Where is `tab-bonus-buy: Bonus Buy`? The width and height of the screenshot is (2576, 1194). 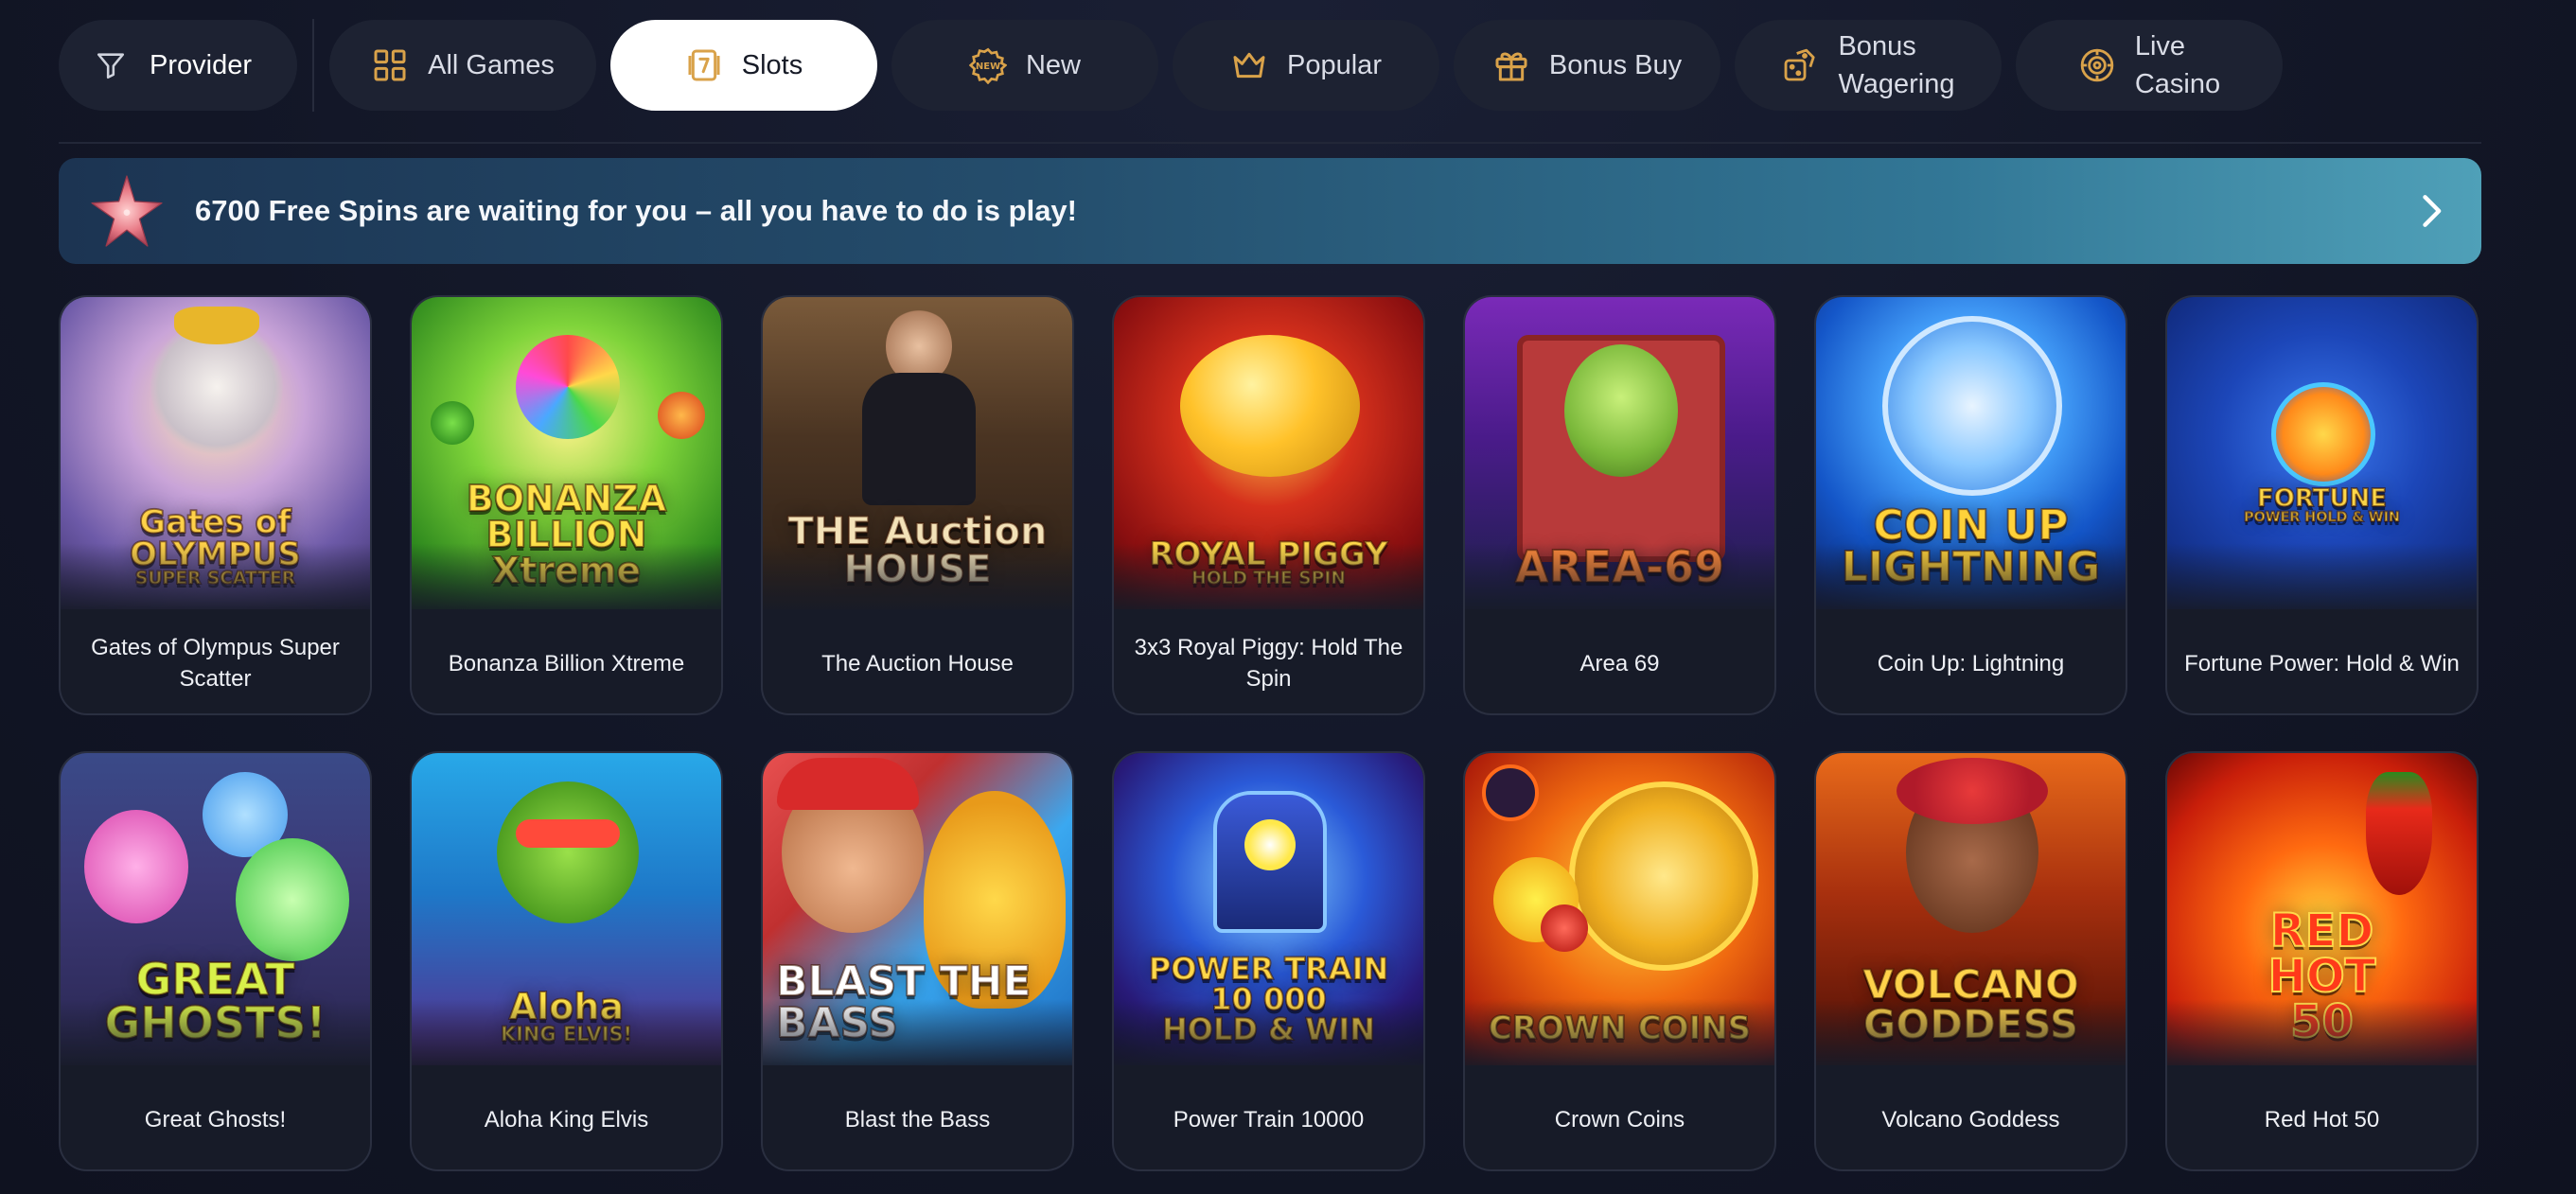 tab-bonus-buy: Bonus Buy is located at coordinates (1587, 65).